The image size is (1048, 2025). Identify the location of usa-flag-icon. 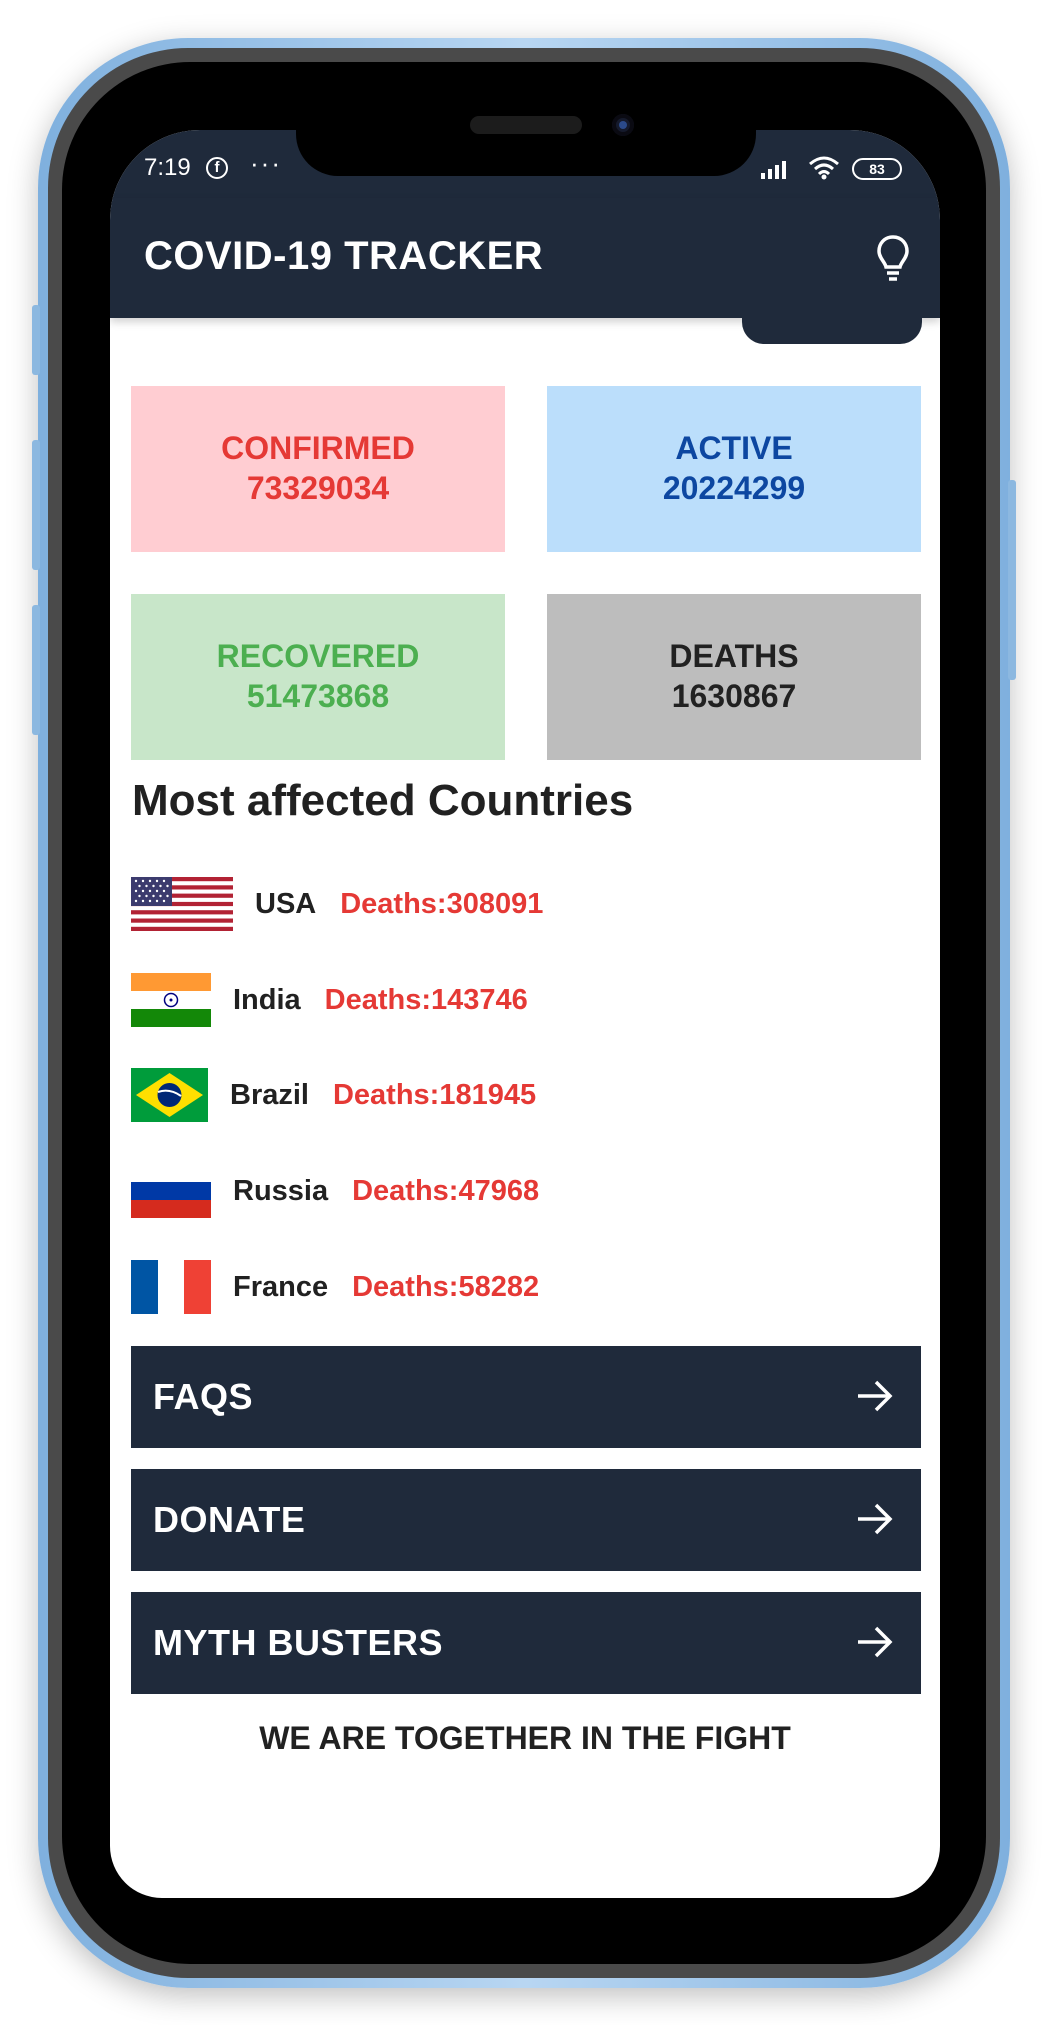
(182, 904).